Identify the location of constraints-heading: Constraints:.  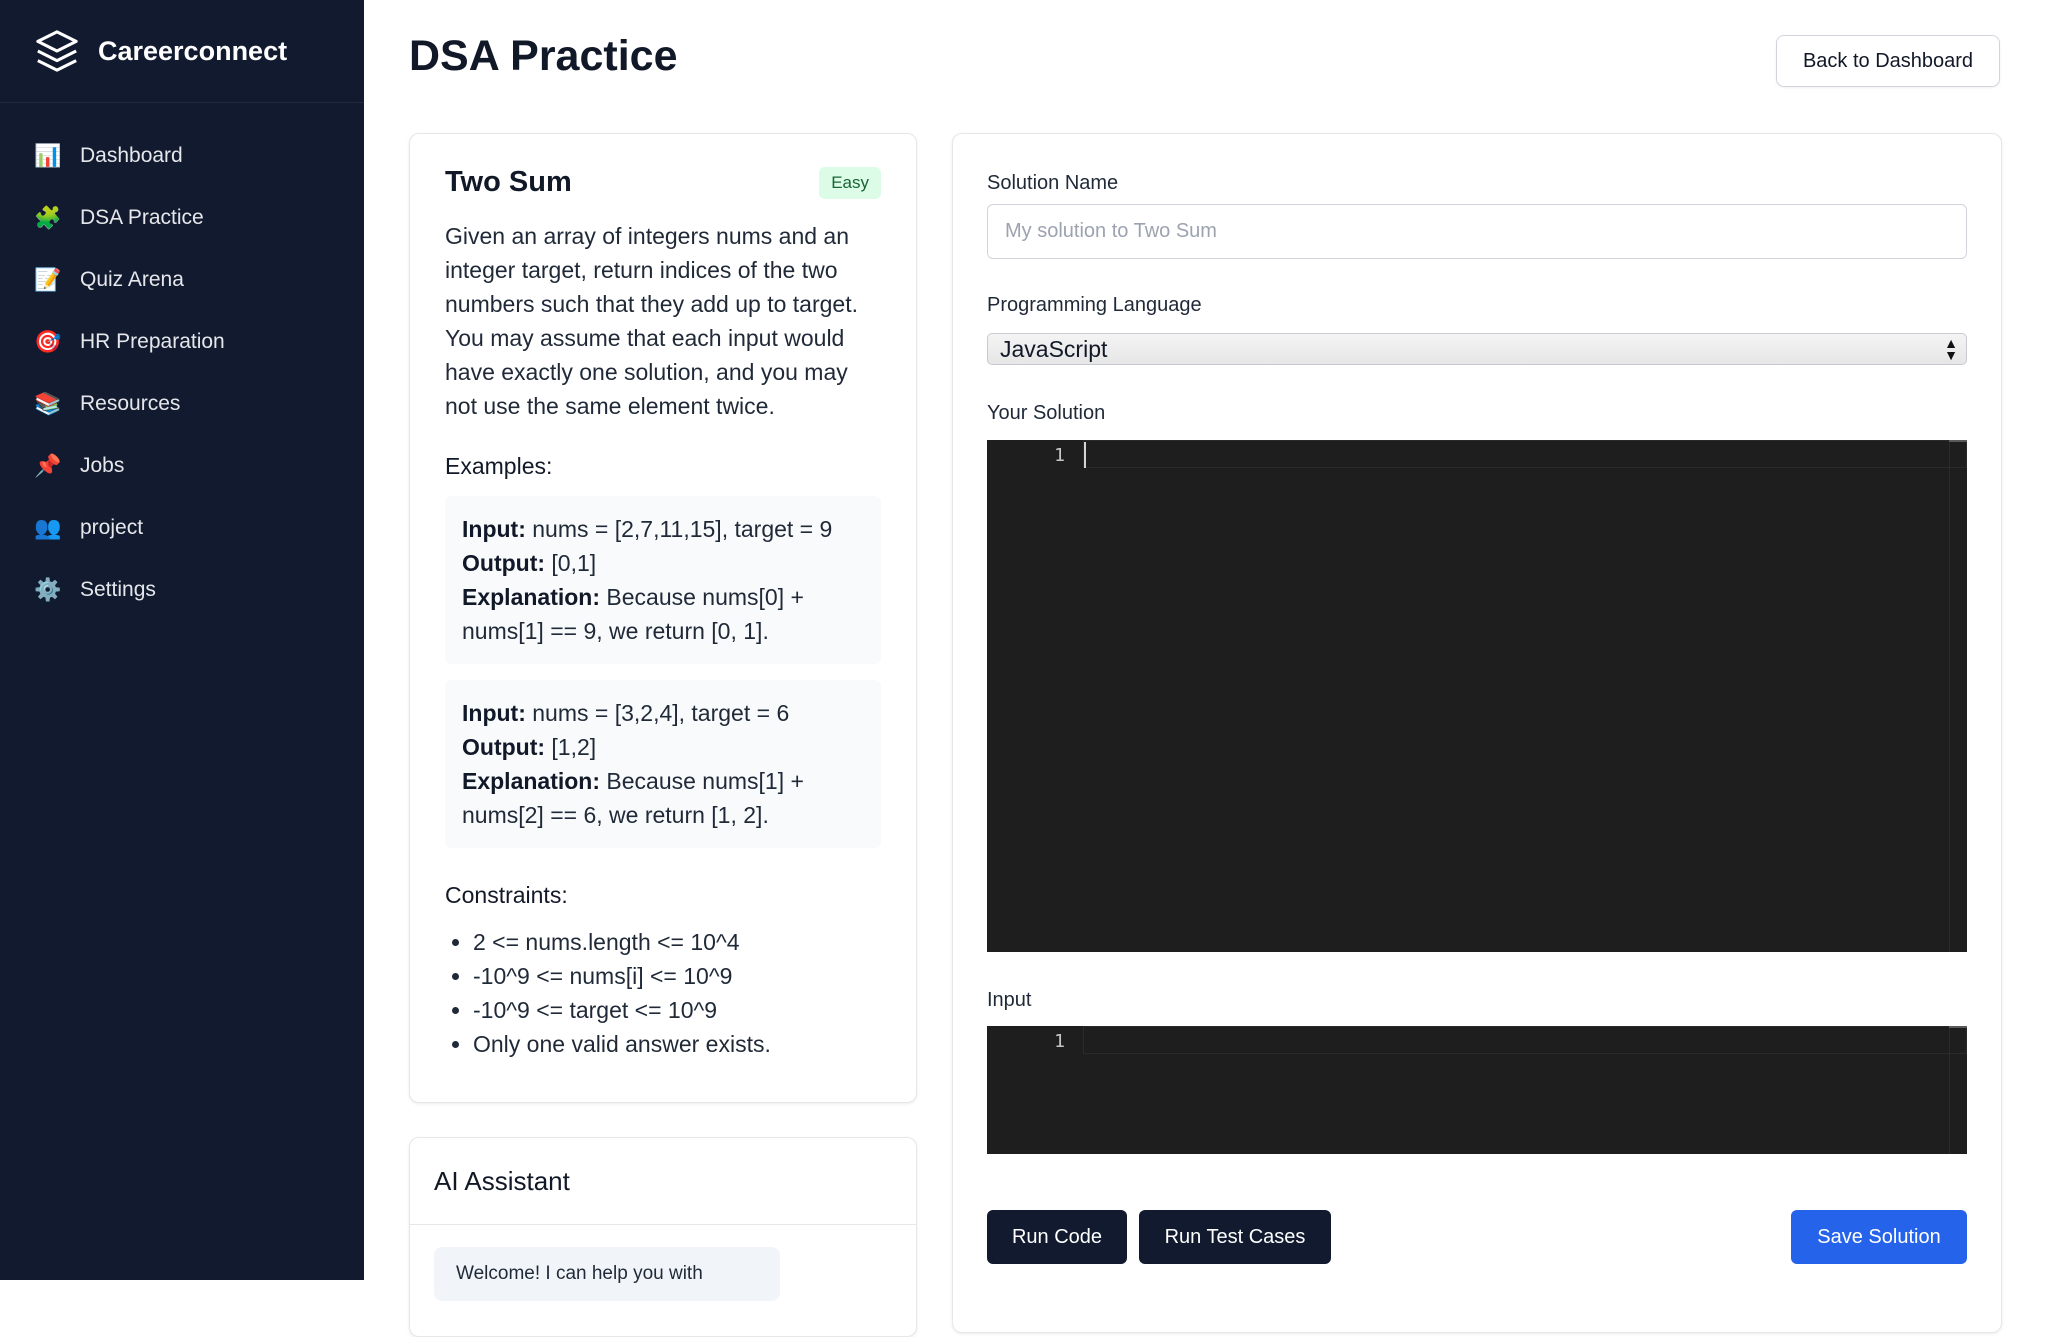
(506, 895).